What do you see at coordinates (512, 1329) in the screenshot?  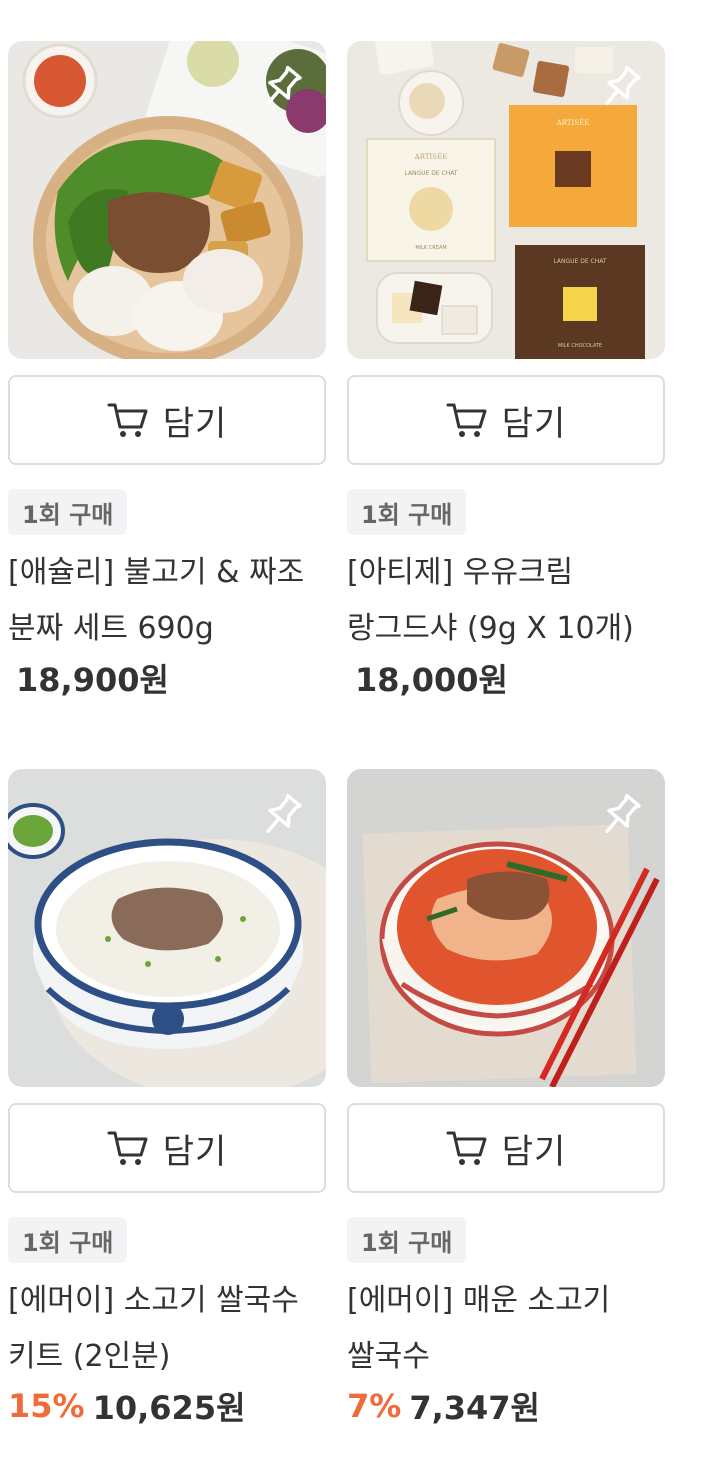 I see `product-name: [에머이] 매운 소고기 쌀국수` at bounding box center [512, 1329].